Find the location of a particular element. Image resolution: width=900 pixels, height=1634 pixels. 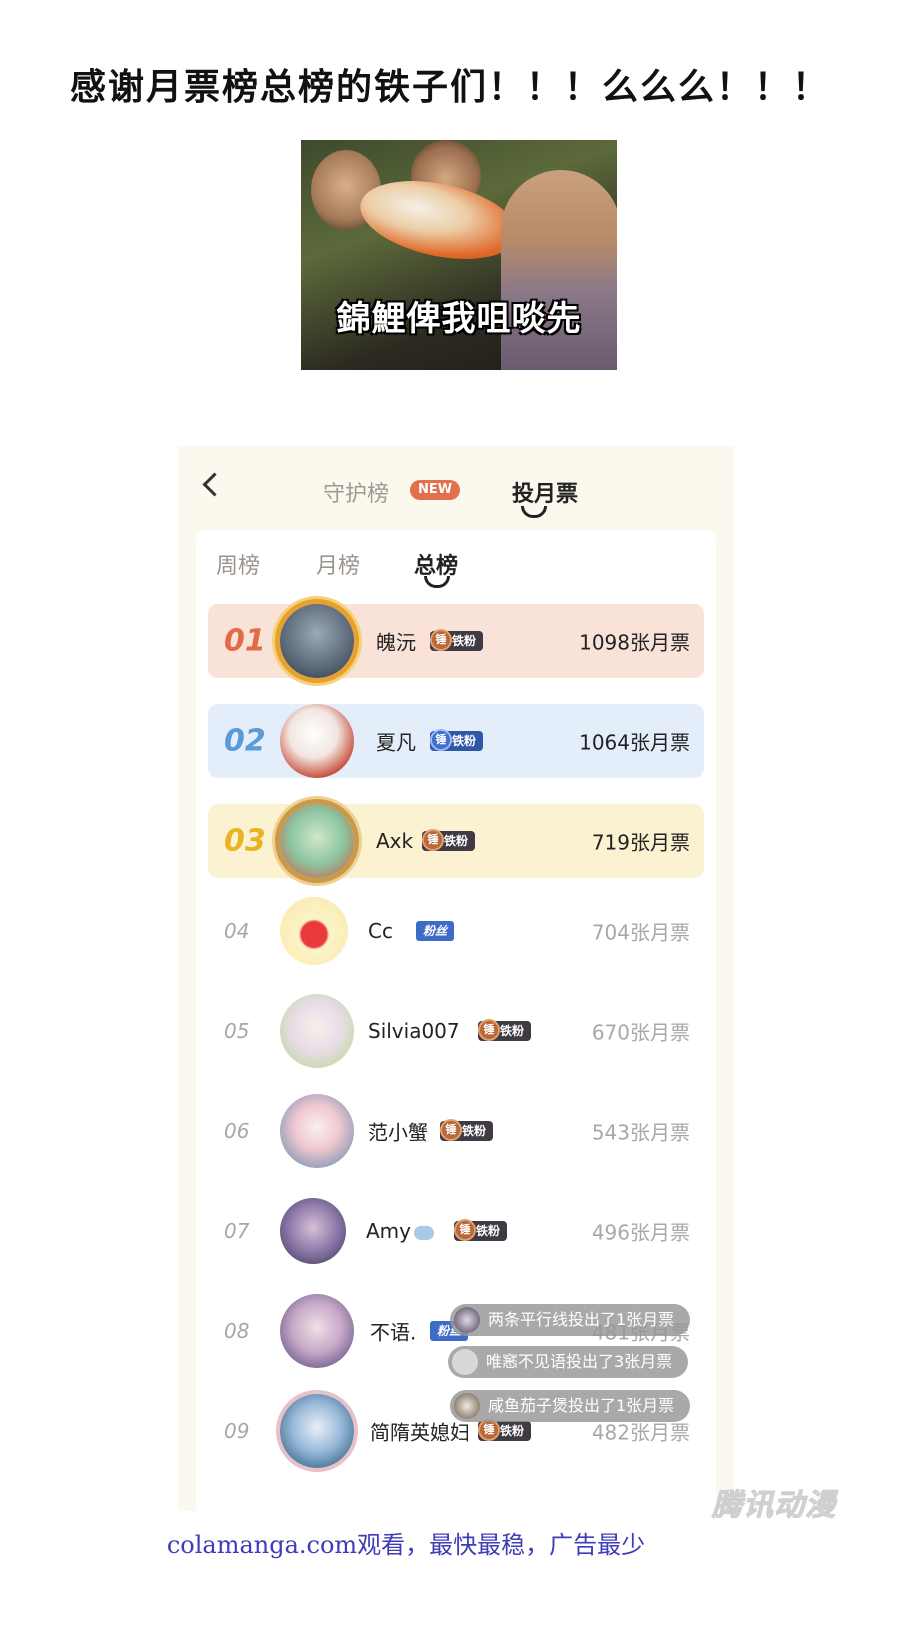

ranking-row: 03 Axk 锤铁粉 719张月票 is located at coordinates (456, 841).